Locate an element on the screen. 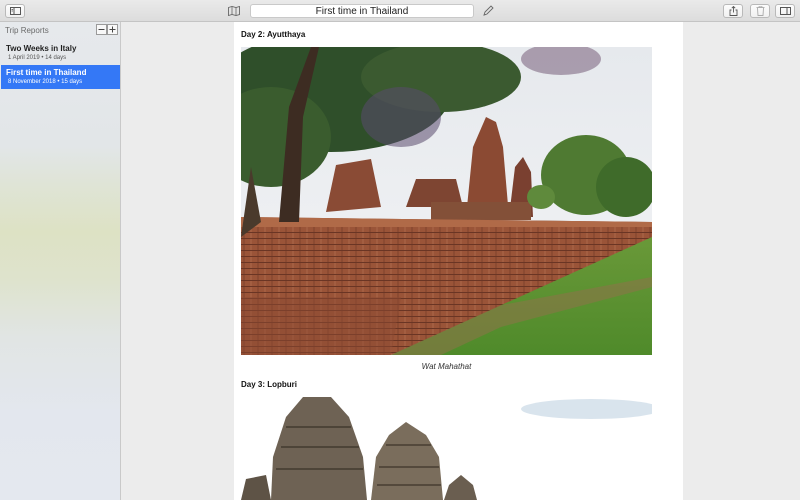 The height and width of the screenshot is (500, 800). add-trip-button is located at coordinates (112, 29).